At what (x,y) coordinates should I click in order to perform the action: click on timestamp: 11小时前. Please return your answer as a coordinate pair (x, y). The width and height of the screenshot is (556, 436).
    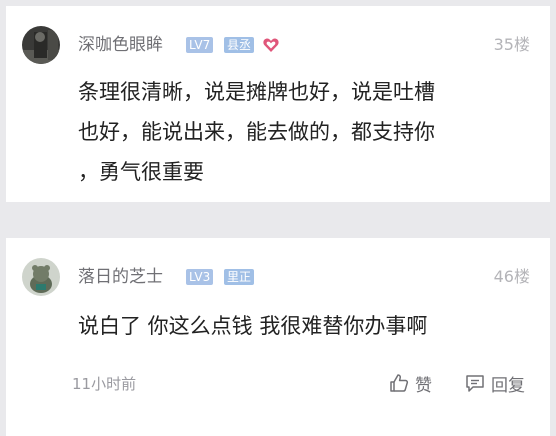
    Looking at the image, I should click on (104, 384).